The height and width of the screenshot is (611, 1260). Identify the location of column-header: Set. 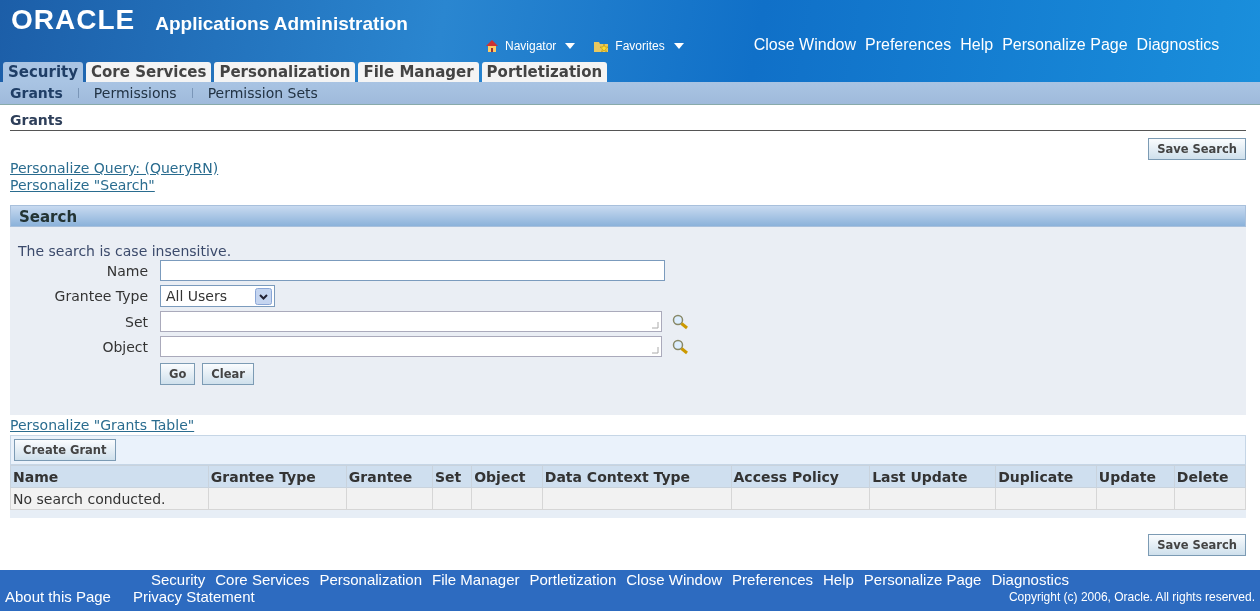
(452, 476).